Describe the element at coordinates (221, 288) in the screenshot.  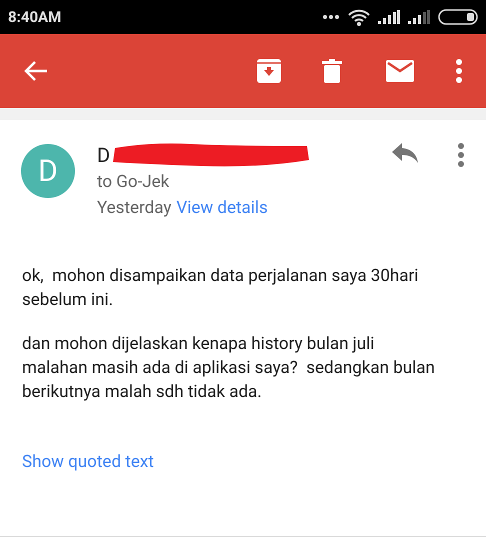
I see `message-paragraph: ok, mohon disampaikan data perjalanan saya 30hari sebelum ini.` at that location.